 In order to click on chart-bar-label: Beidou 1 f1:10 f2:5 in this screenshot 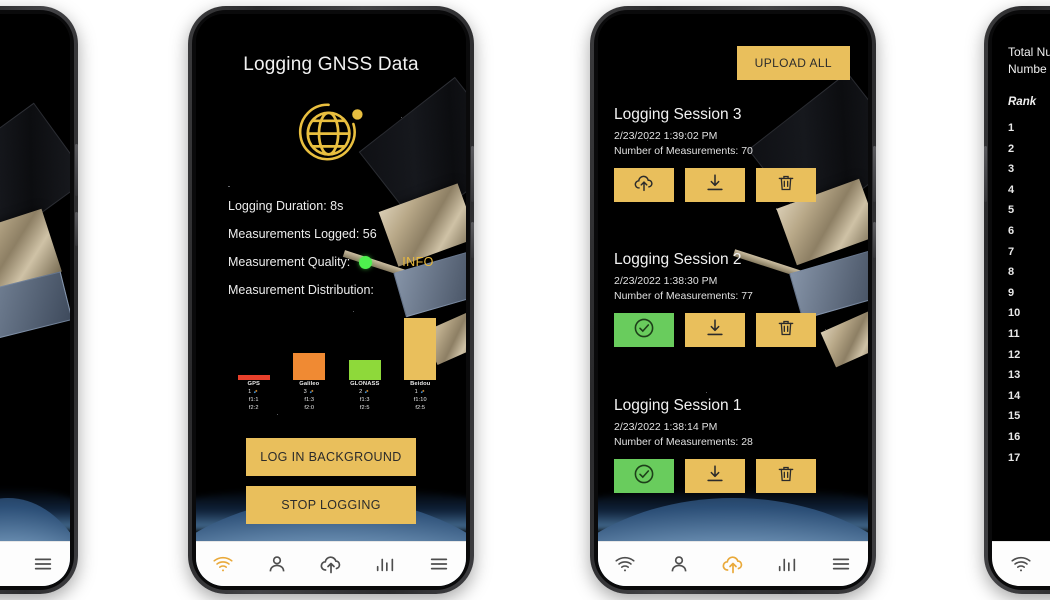, I will do `click(421, 396)`.